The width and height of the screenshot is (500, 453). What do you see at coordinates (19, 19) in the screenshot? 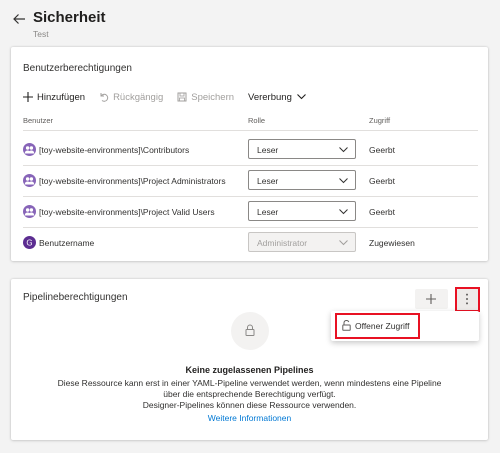
I see `back-arrow-icon` at bounding box center [19, 19].